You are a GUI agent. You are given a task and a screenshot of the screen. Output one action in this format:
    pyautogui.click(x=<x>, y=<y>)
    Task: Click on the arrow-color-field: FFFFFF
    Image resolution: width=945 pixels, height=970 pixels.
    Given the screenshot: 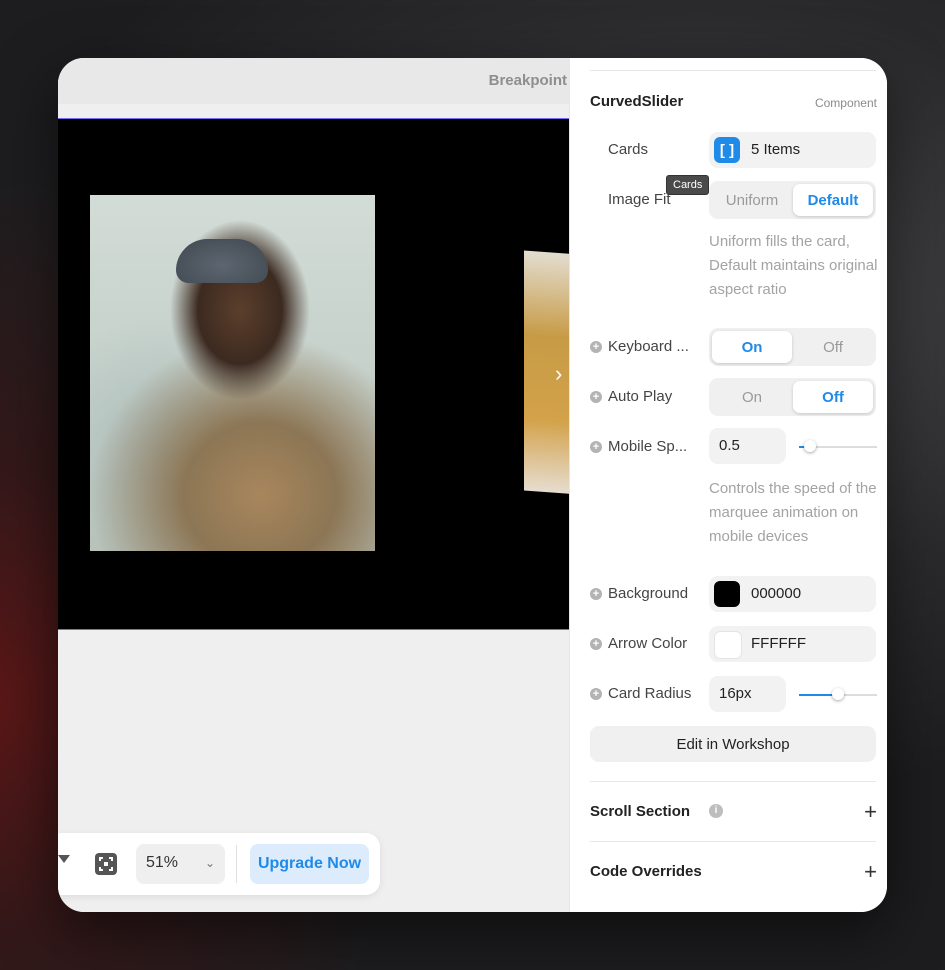 What is the action you would take?
    pyautogui.click(x=792, y=644)
    